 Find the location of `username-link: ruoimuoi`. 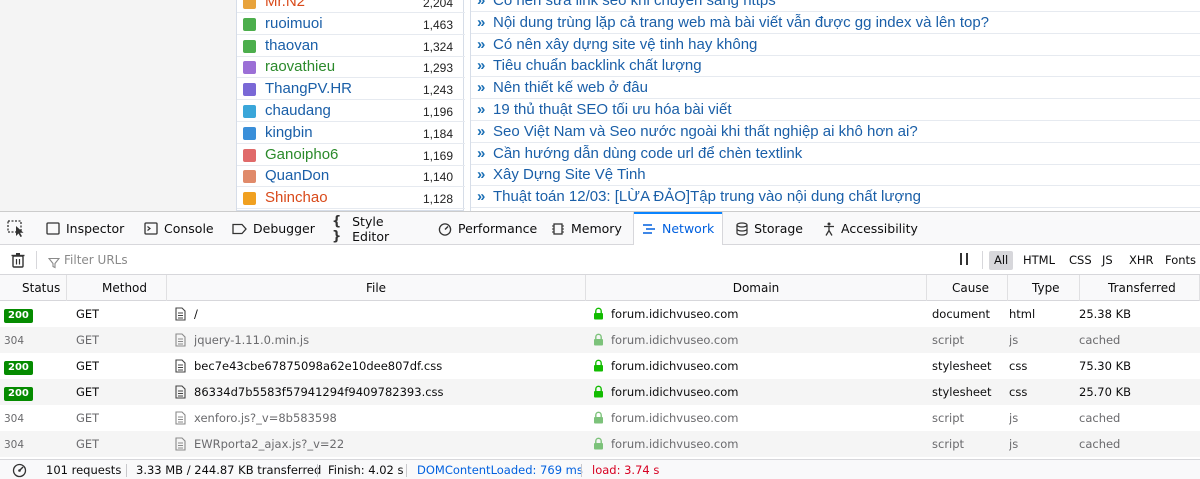

username-link: ruoimuoi is located at coordinates (294, 24).